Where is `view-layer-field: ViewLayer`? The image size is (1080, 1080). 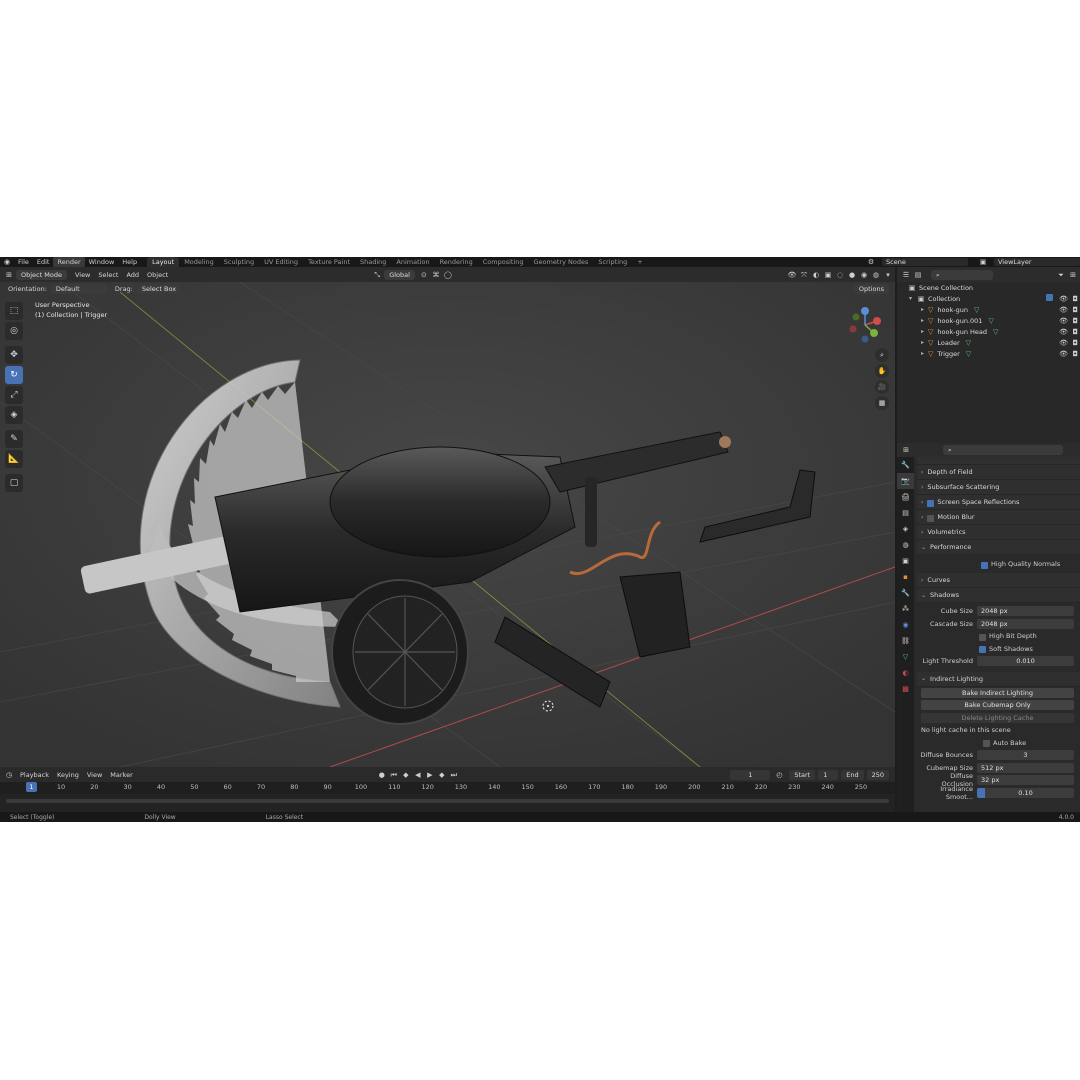 view-layer-field: ViewLayer is located at coordinates (1037, 262).